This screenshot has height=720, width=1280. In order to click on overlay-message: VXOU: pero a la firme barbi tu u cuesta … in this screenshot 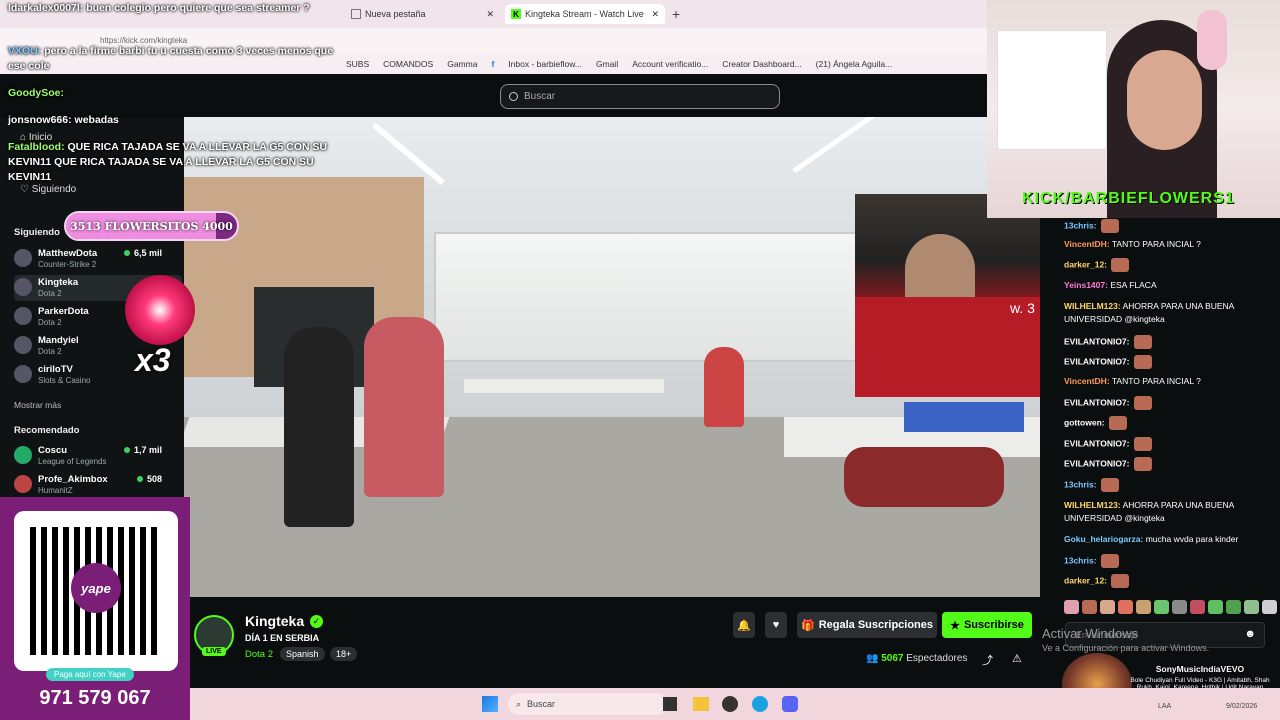, I will do `click(171, 58)`.